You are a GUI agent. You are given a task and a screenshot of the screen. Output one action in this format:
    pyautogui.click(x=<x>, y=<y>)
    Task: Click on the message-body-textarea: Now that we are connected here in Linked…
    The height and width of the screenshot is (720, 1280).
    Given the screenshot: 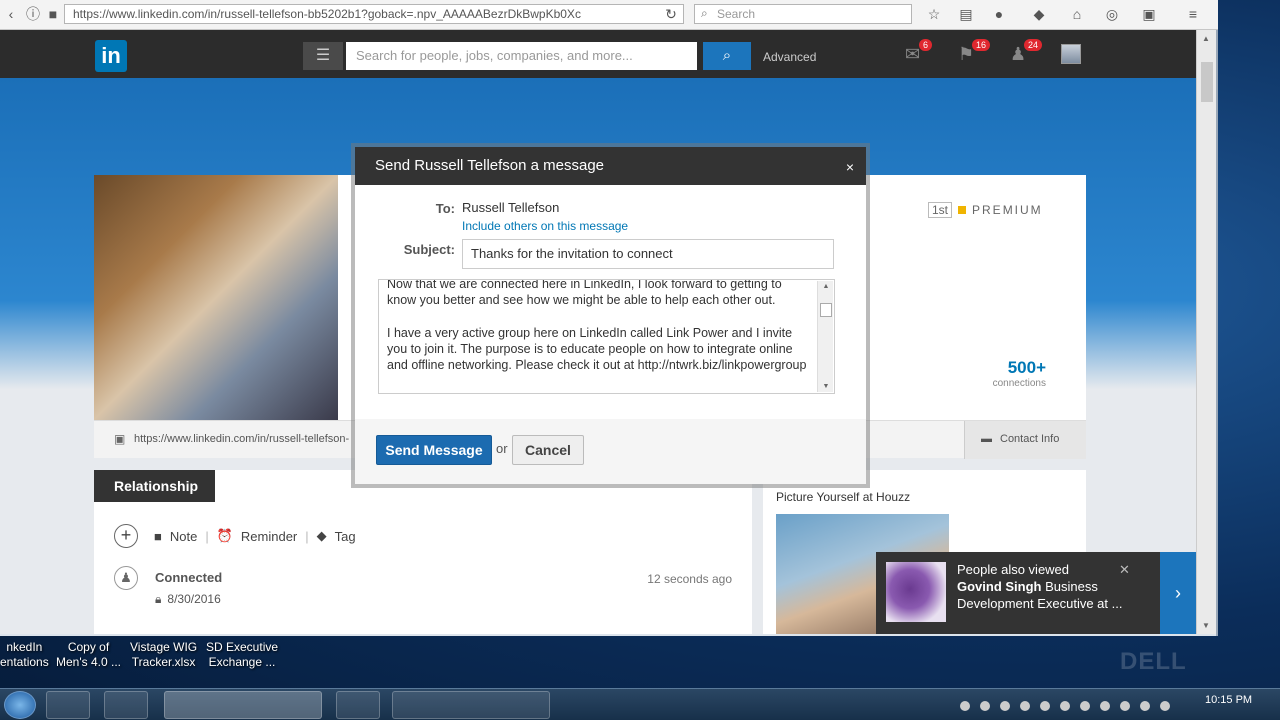 What is the action you would take?
    pyautogui.click(x=606, y=336)
    